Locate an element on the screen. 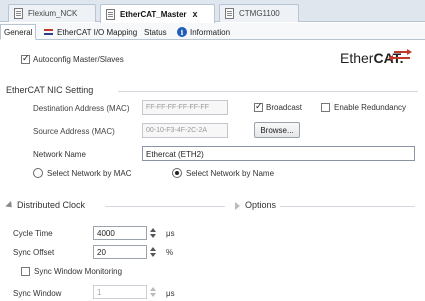 The height and width of the screenshot is (301, 425). close-icon: x is located at coordinates (195, 14).